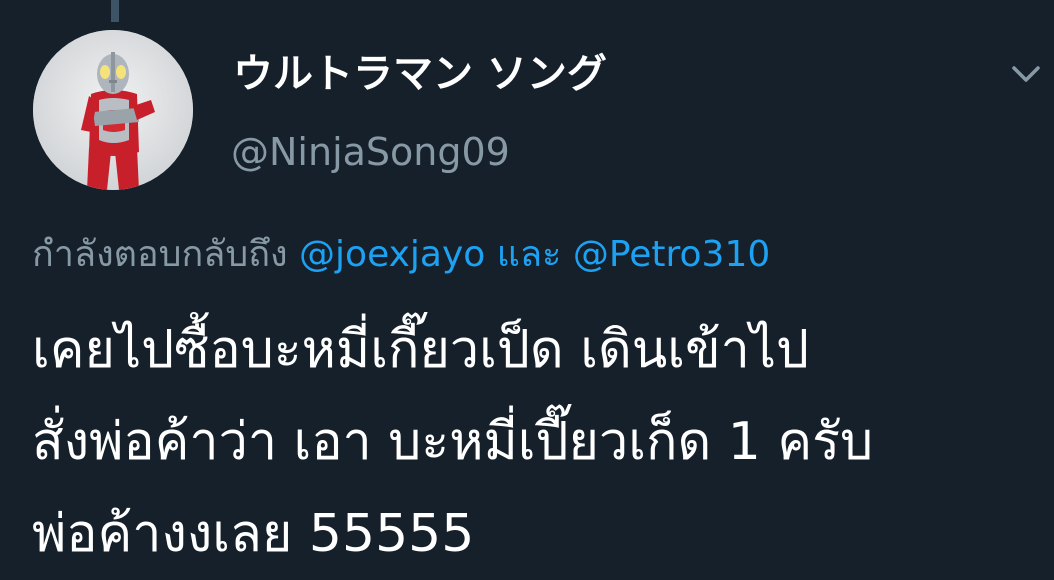  I want to click on mention-conjunction: และ, so click(529, 254).